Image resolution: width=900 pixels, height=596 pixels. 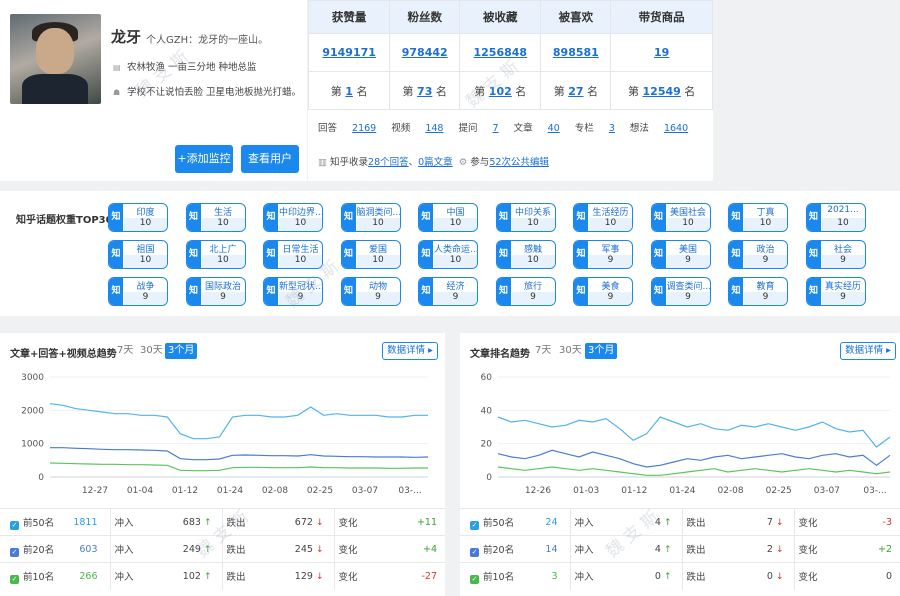 I want to click on topic-tag: 知 政治 9, so click(x=758, y=254).